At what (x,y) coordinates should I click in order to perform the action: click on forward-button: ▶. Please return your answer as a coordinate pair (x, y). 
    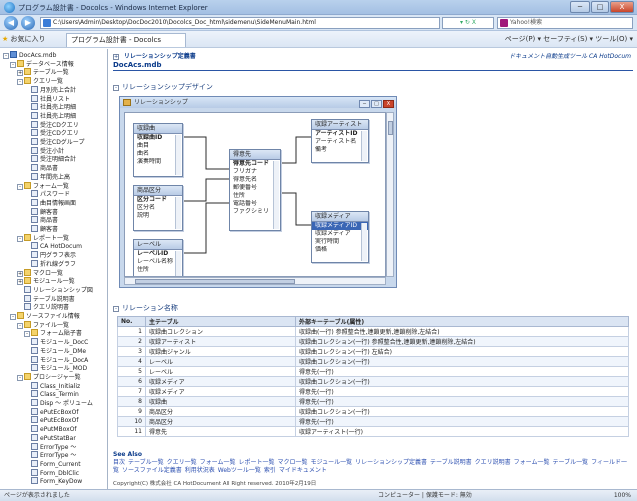
    Looking at the image, I should click on (28, 23).